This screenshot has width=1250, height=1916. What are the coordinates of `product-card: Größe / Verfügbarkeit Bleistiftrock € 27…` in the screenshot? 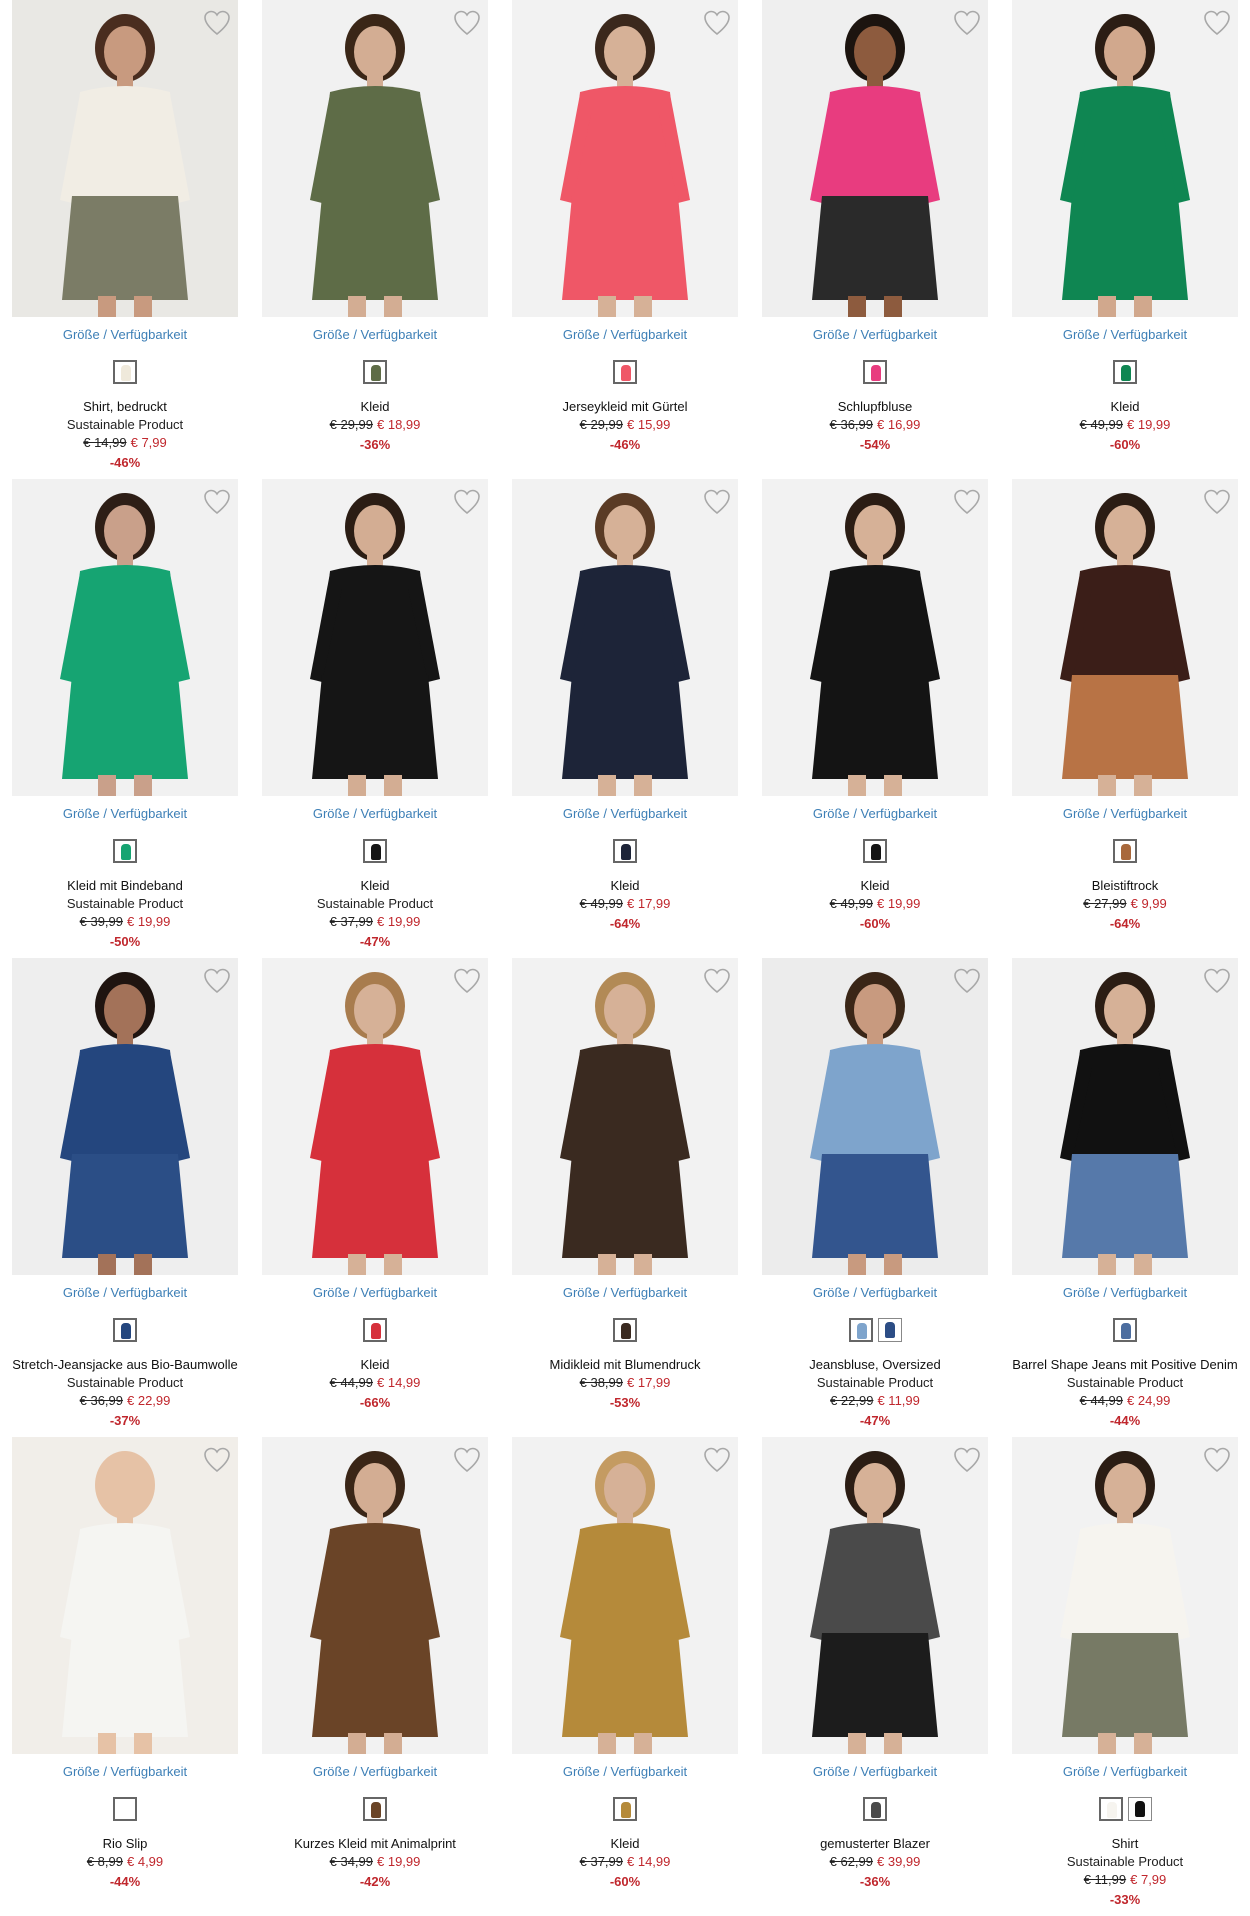 It's located at (1125, 718).